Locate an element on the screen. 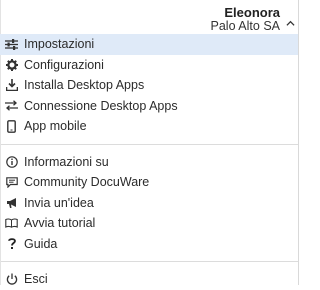 The width and height of the screenshot is (320, 290). menu-item-label: Connessione Desktop Apps is located at coordinates (101, 105).